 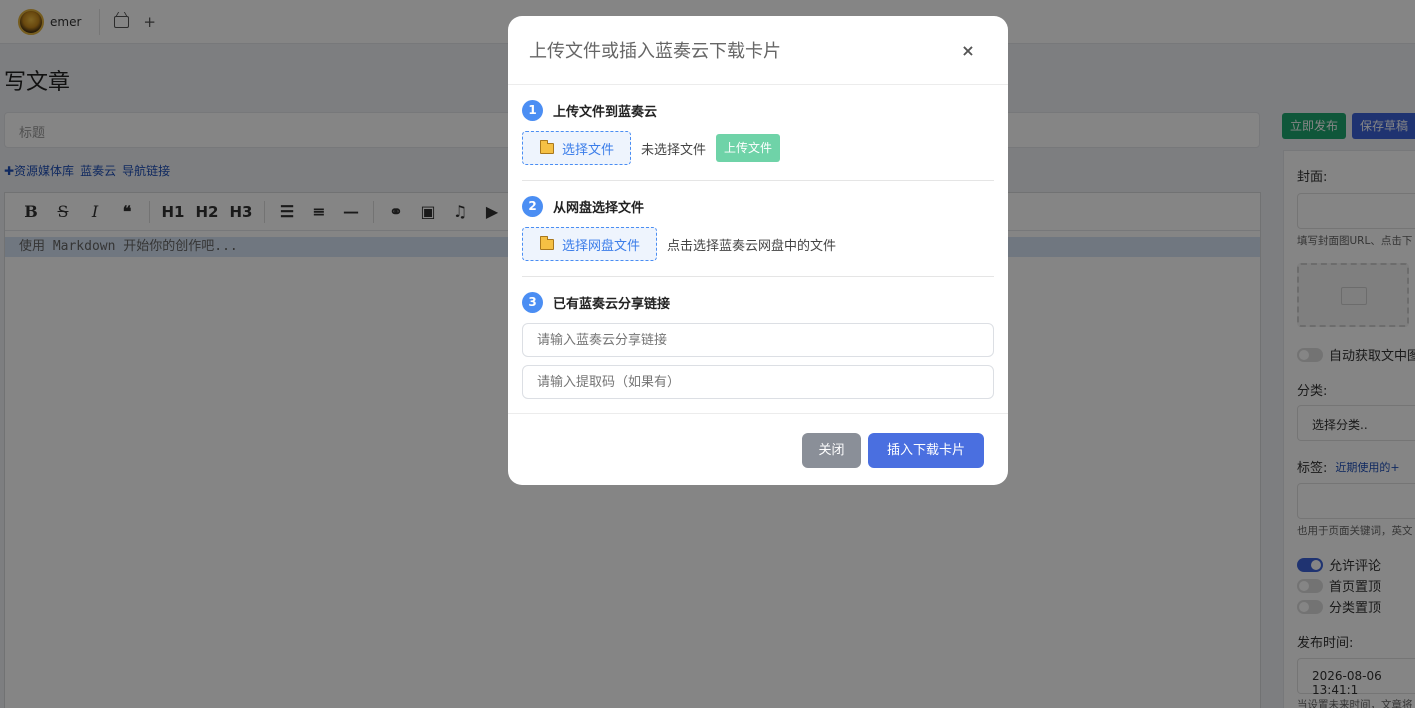 I want to click on step-number: 3, so click(x=532, y=302).